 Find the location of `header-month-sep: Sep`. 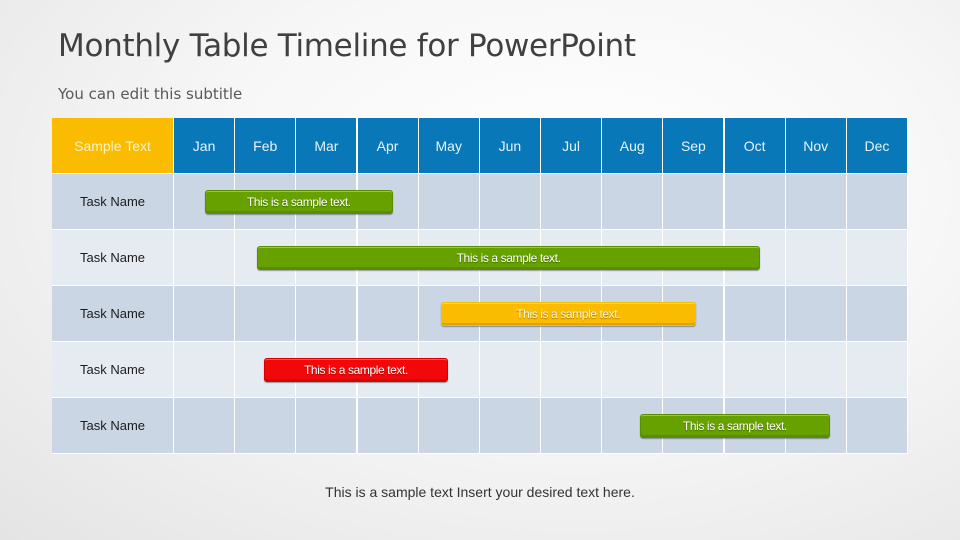

header-month-sep: Sep is located at coordinates (693, 145).